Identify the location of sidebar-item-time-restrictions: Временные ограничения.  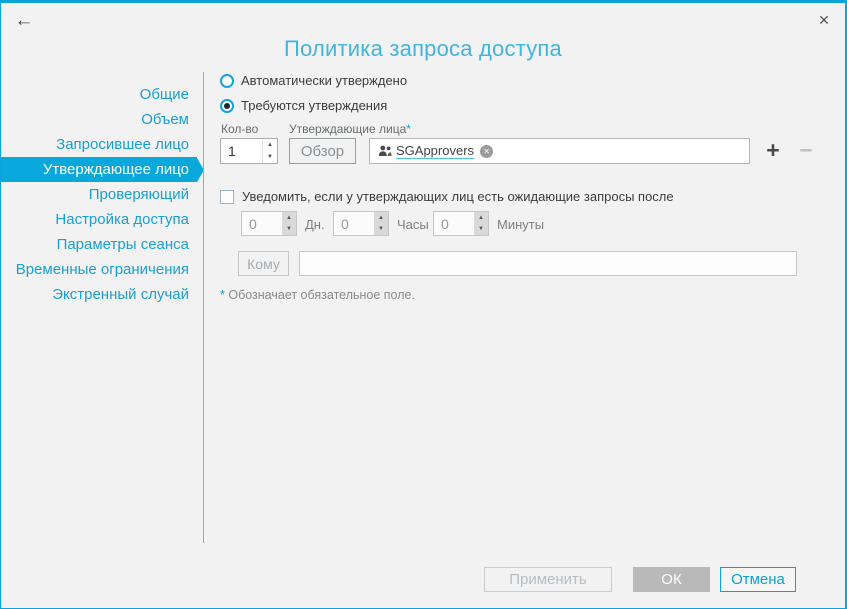
(99, 269).